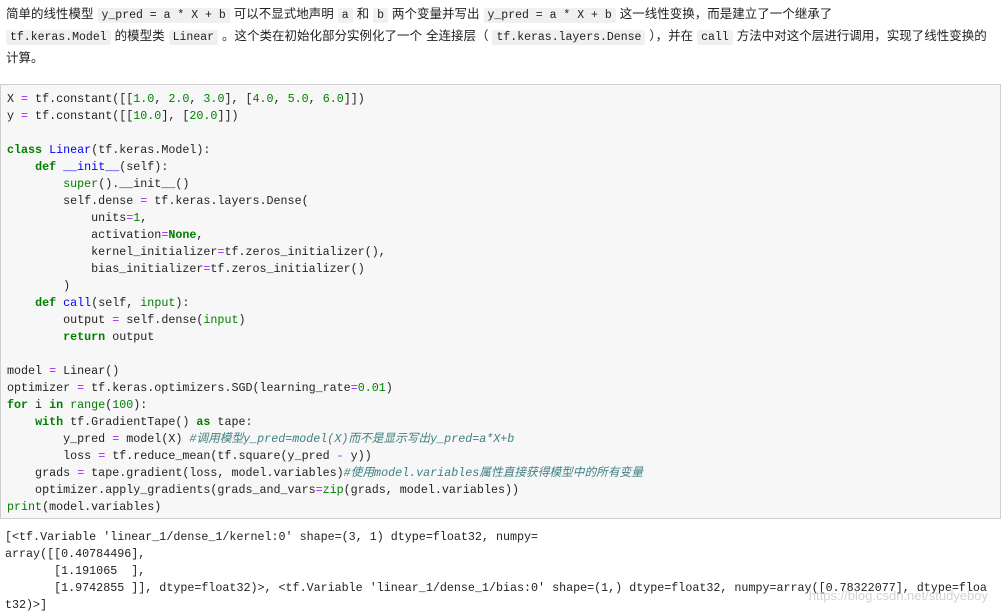 Image resolution: width=1004 pixels, height=614 pixels. What do you see at coordinates (154, 439) in the screenshot?
I see `code-token: model(X)` at bounding box center [154, 439].